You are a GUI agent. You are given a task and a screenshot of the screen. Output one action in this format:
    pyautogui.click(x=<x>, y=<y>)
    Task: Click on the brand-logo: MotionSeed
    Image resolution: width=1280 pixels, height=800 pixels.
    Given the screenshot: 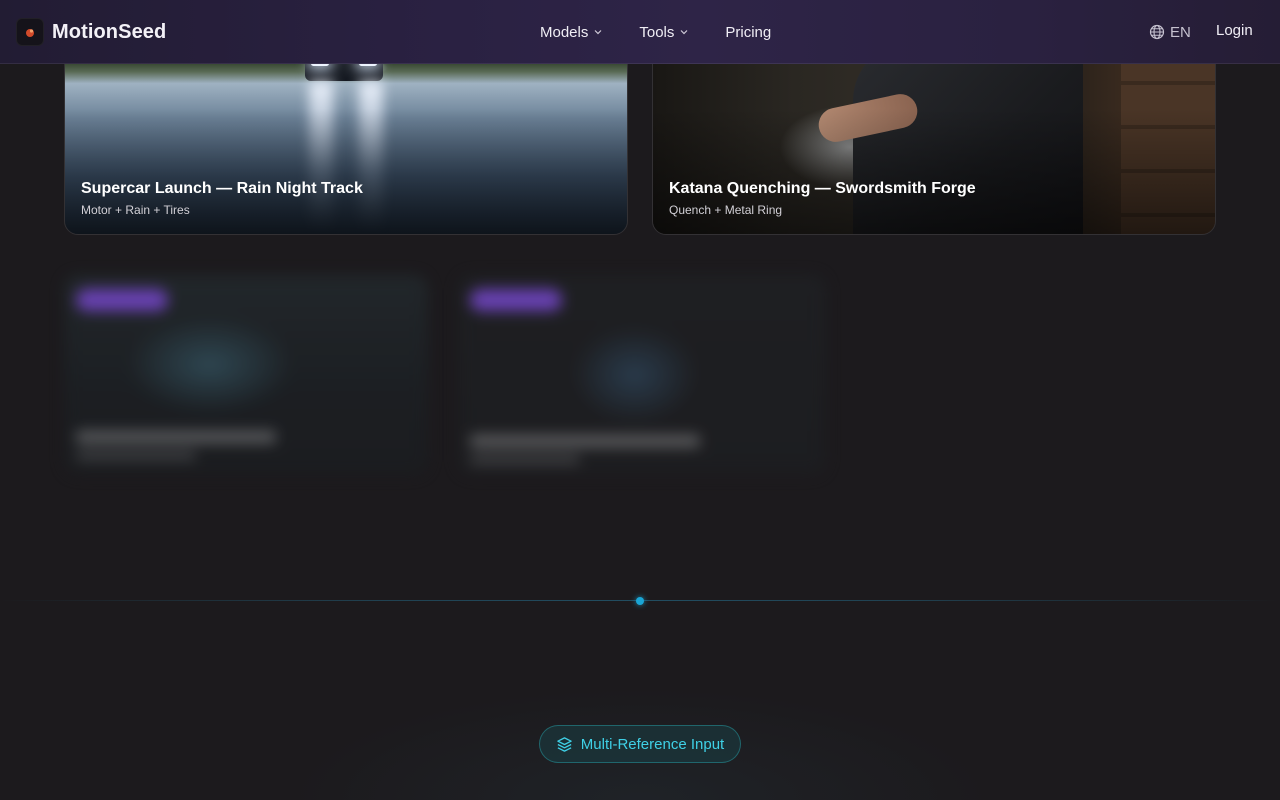 What is the action you would take?
    pyautogui.click(x=91, y=32)
    